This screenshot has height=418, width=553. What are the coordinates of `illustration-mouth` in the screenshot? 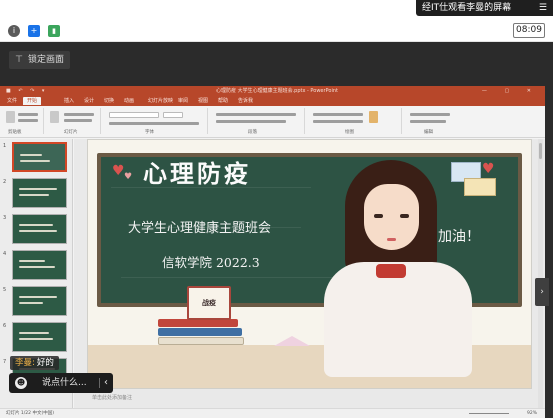 It's located at (391, 239).